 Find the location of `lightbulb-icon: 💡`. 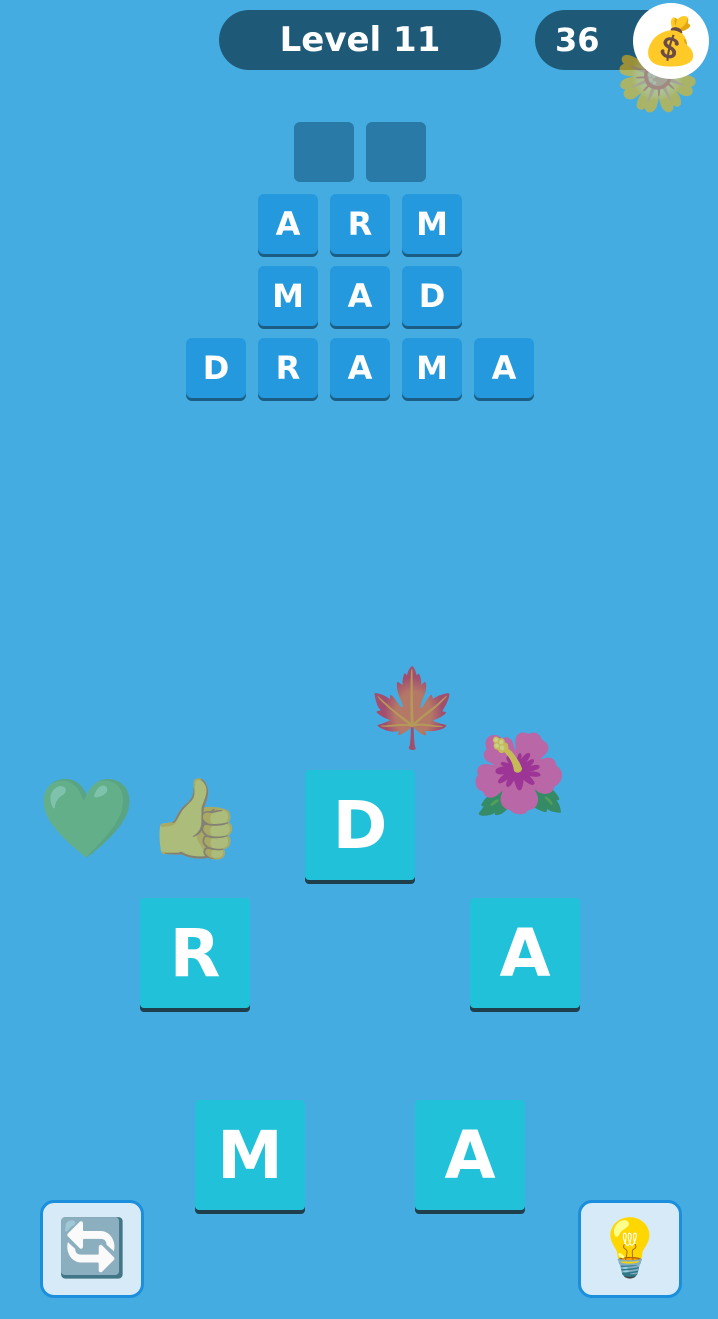

lightbulb-icon: 💡 is located at coordinates (630, 1248).